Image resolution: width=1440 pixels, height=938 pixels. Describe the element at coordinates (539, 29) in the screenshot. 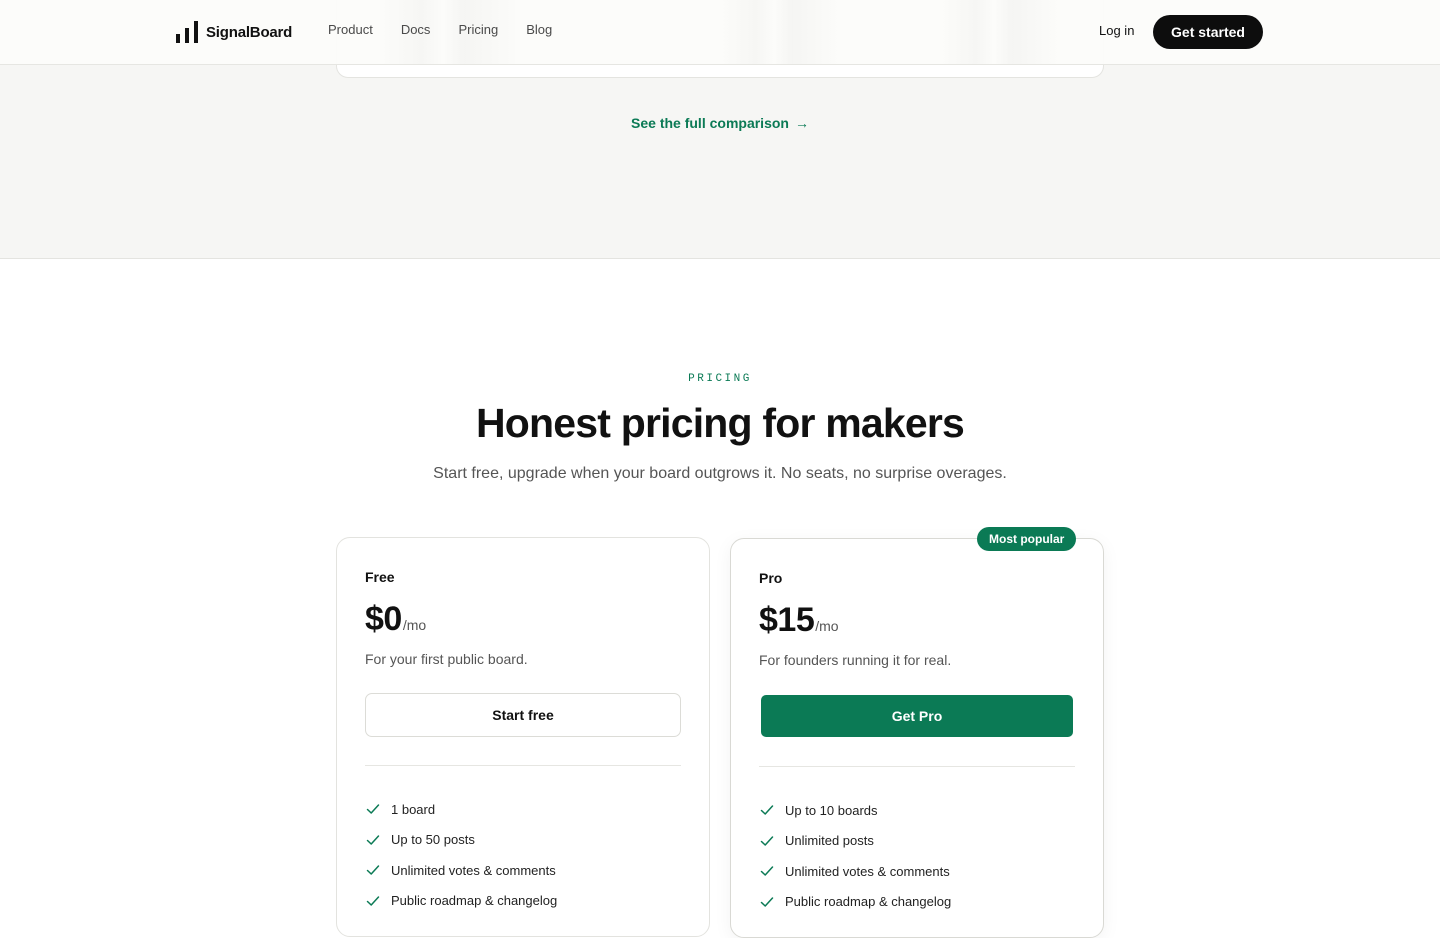

I see `nav-link-blog: Blog` at that location.